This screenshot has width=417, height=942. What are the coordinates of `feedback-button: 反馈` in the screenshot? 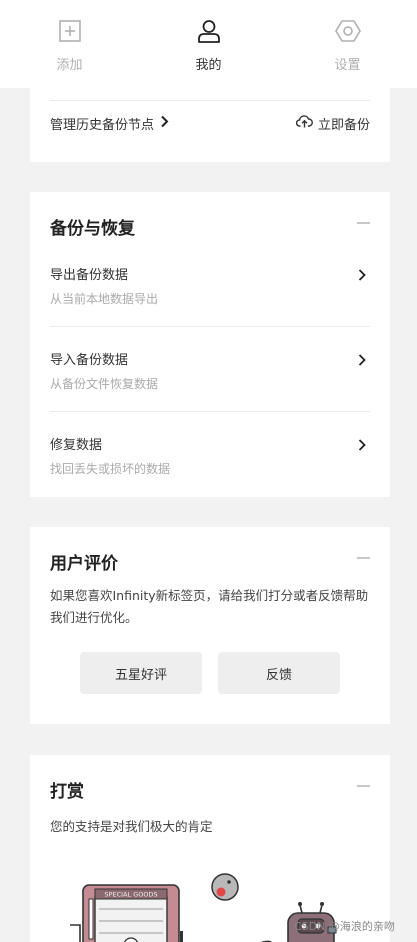 It's located at (279, 673).